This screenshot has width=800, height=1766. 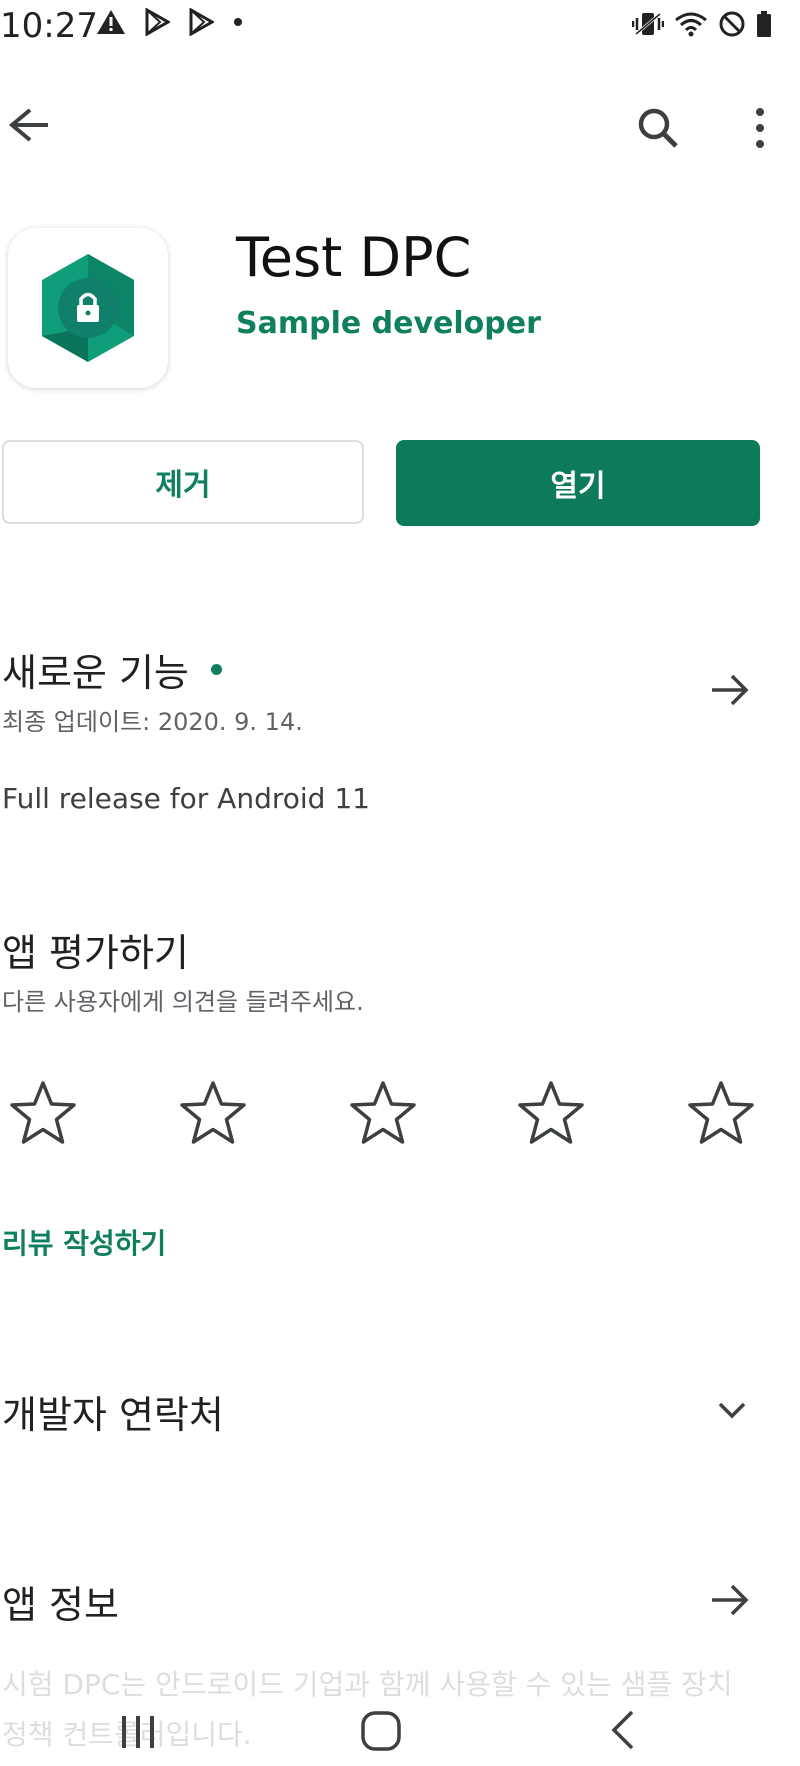 I want to click on write-review-link: 리뷰 작성하기, so click(x=84, y=1242).